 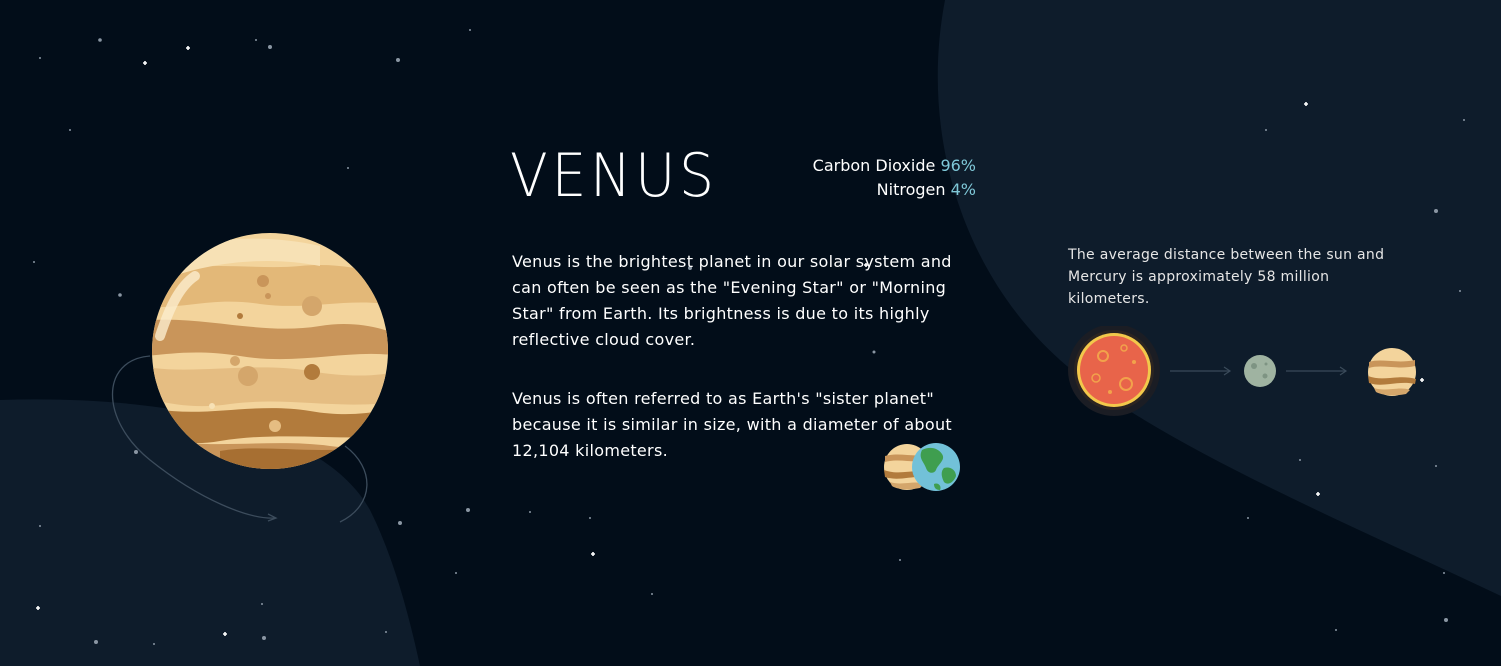 I want to click on composition-item-carbon-dioxide: Carbon Dioxide 96%, so click(x=868, y=166).